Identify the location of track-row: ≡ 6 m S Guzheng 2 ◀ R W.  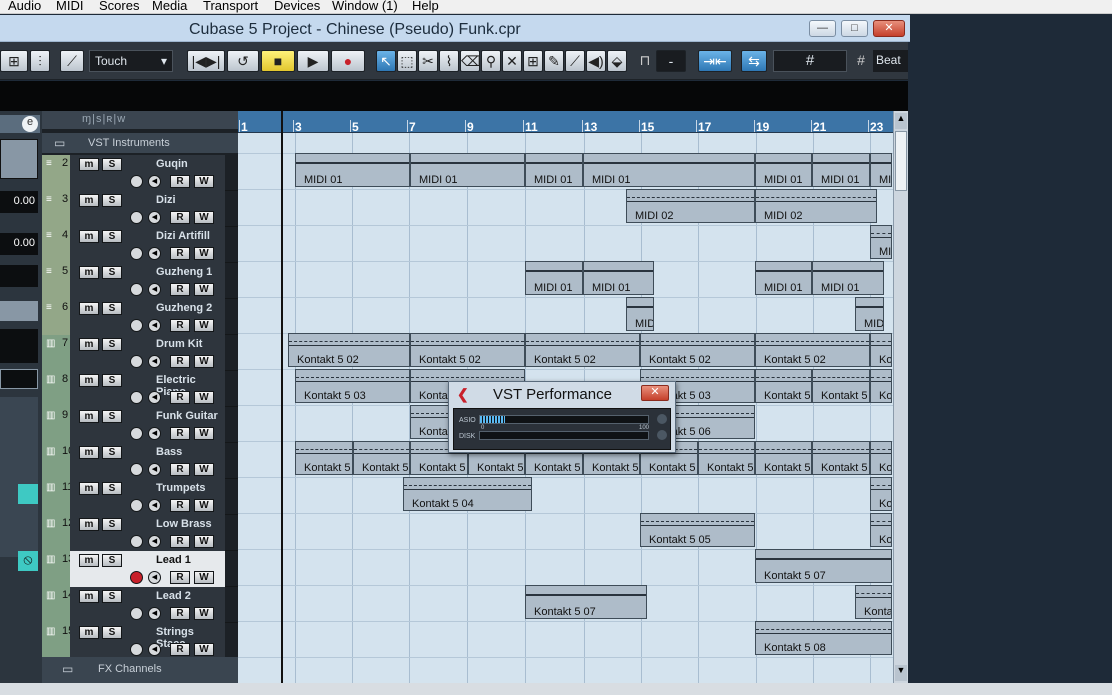
(140, 317).